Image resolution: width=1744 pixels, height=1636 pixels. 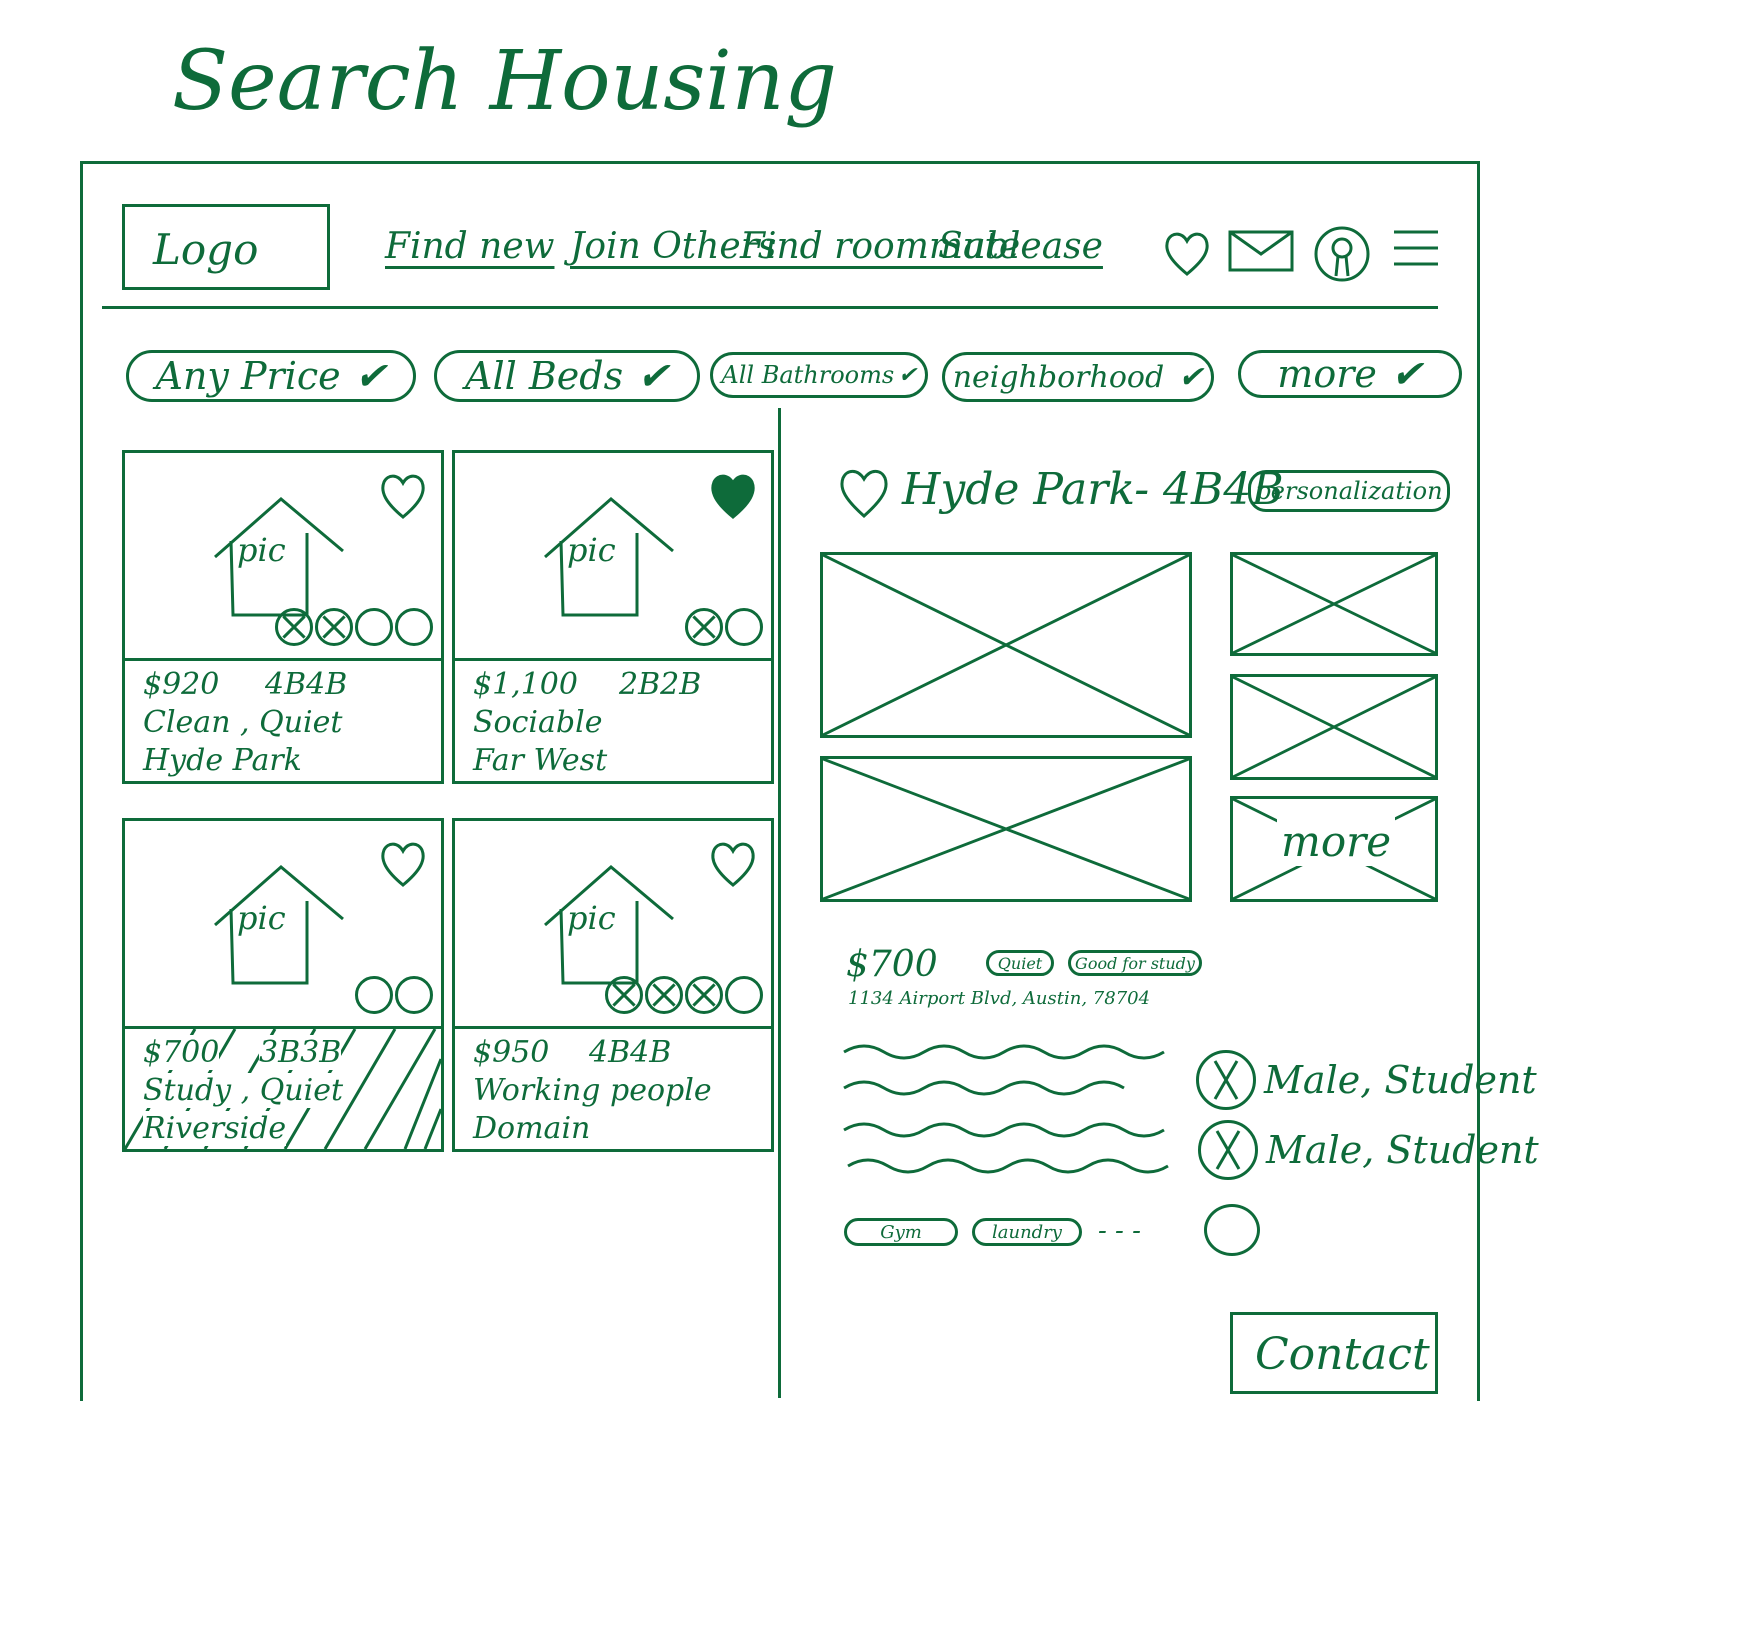 What do you see at coordinates (1119, 1231) in the screenshot?
I see `amenities-more: - - -` at bounding box center [1119, 1231].